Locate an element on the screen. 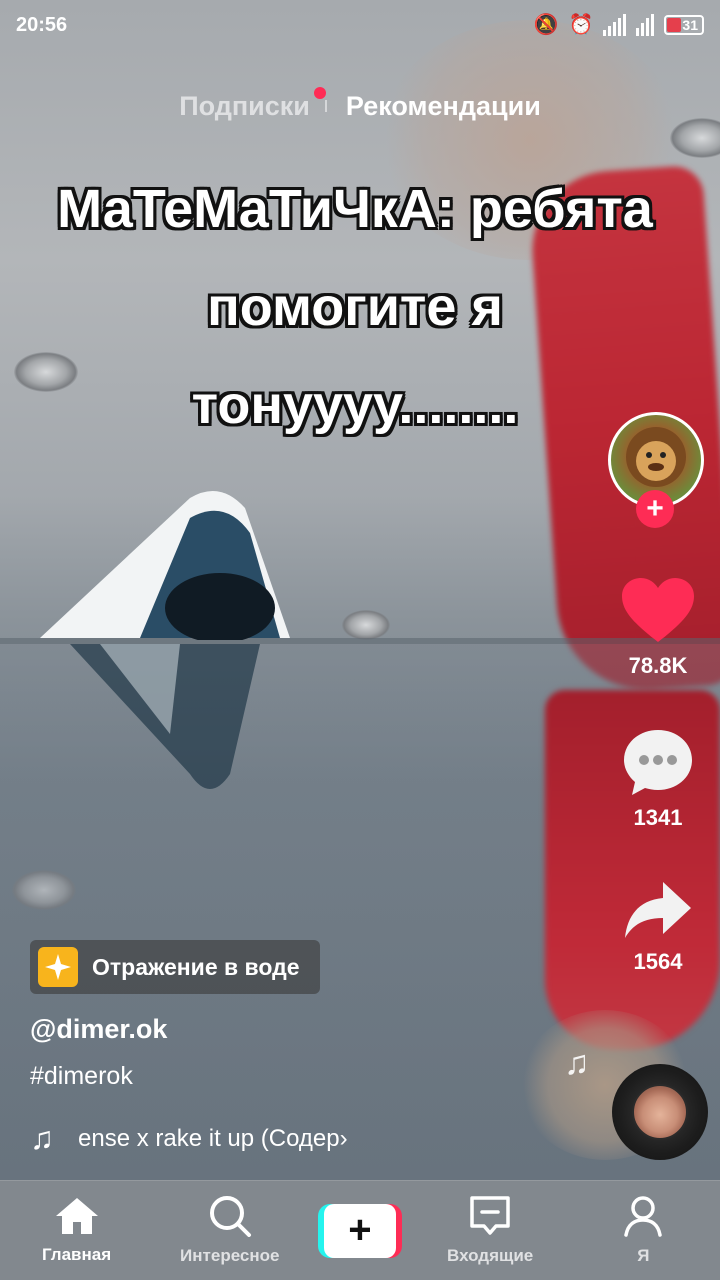  bottom-navigation: Главная Интересное + Входящие Я is located at coordinates (360, 1230).